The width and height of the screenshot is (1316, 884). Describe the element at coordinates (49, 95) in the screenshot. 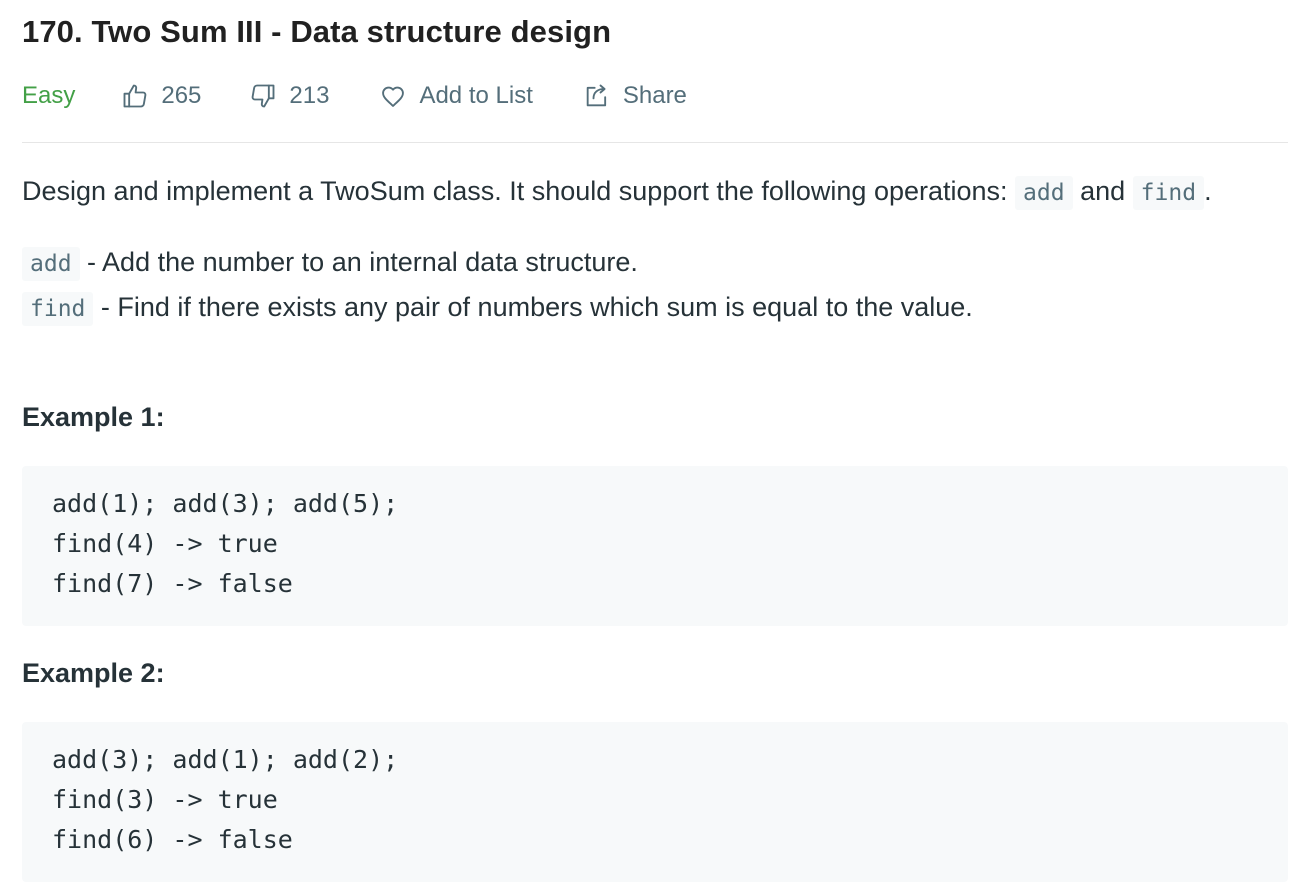

I see `difficulty-badge: Easy` at that location.